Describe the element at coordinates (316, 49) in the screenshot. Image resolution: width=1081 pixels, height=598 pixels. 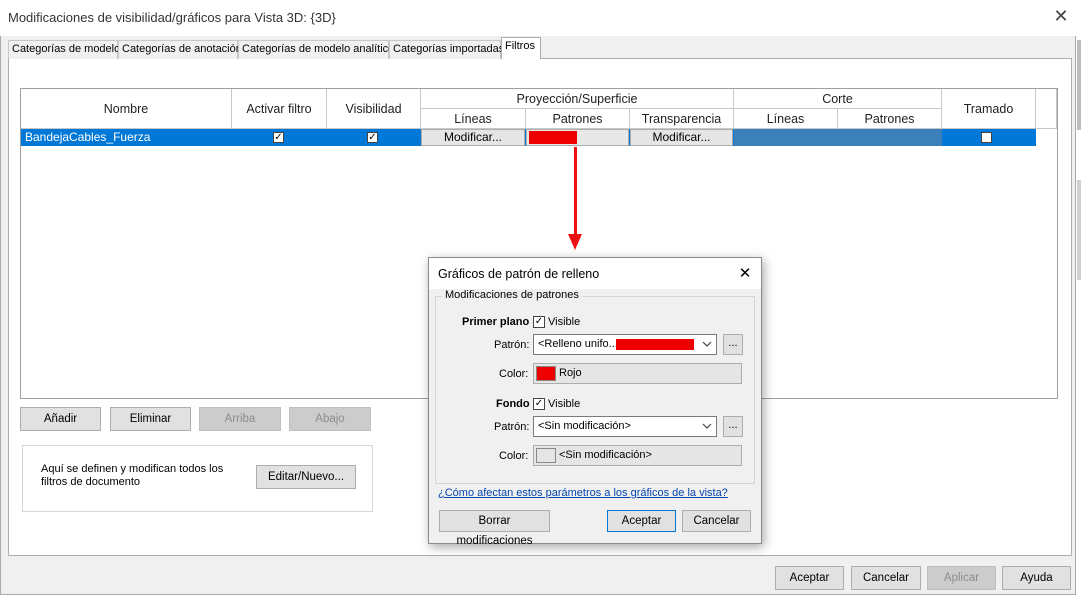
I see `tab-categorias-modelo-analitico: Categorías de modelo analítico` at that location.